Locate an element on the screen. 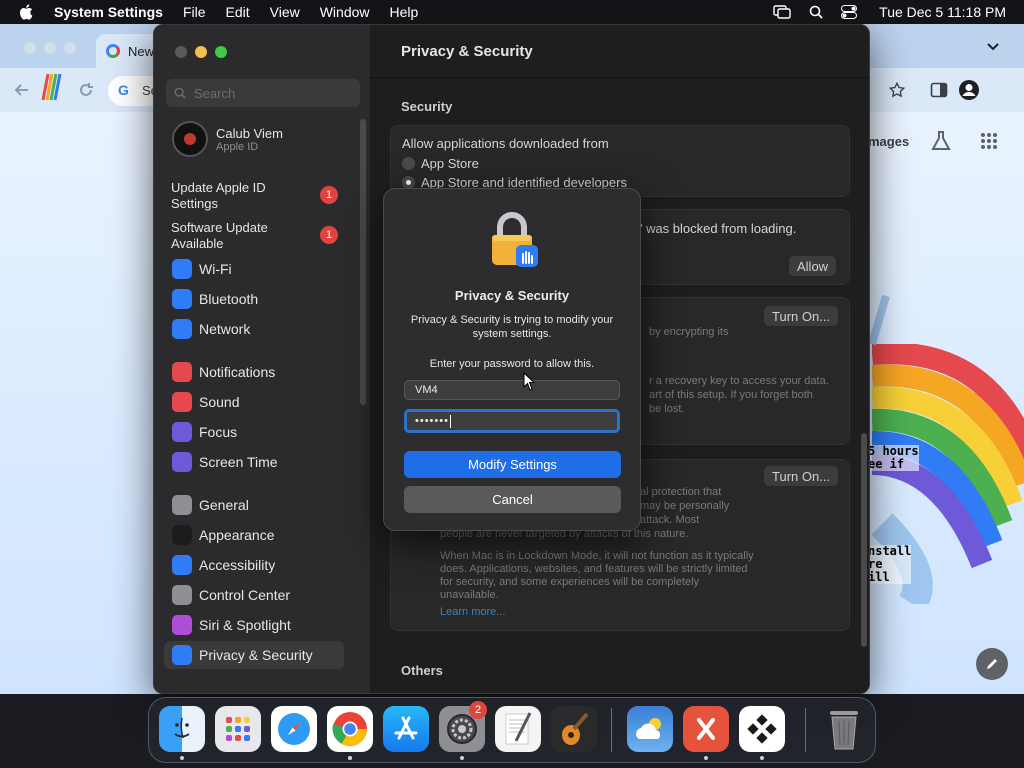 The image size is (1024, 768). text-caret is located at coordinates (450, 421).